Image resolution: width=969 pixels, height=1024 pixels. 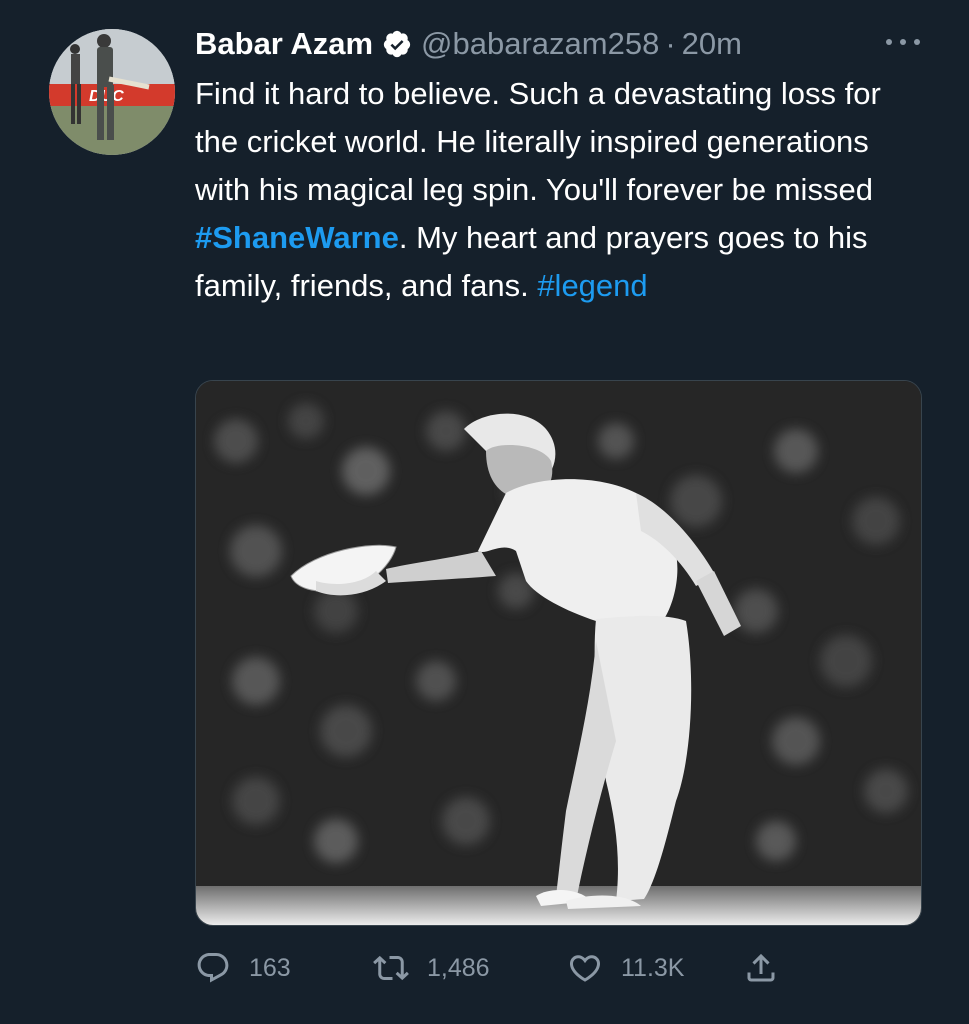 What do you see at coordinates (653, 967) in the screenshot?
I see `like-count: 11.3K` at bounding box center [653, 967].